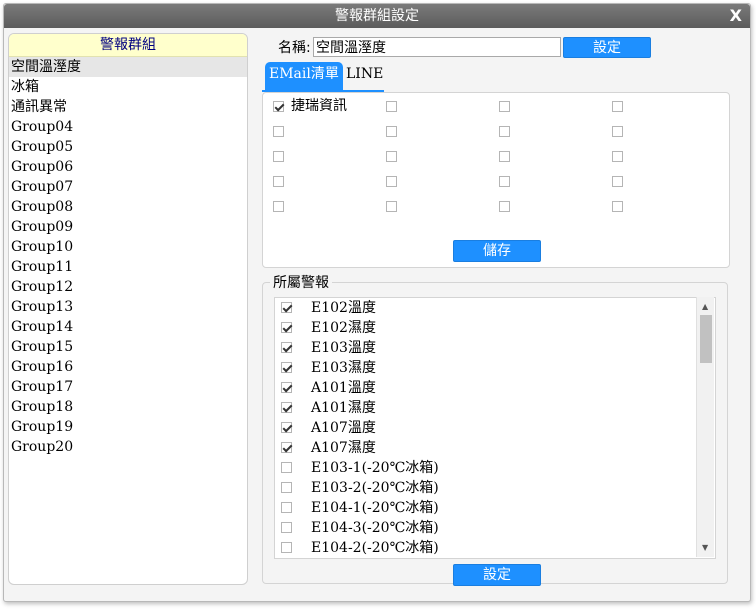 This screenshot has width=756, height=611. I want to click on alarm-label: E102溫度, so click(343, 308).